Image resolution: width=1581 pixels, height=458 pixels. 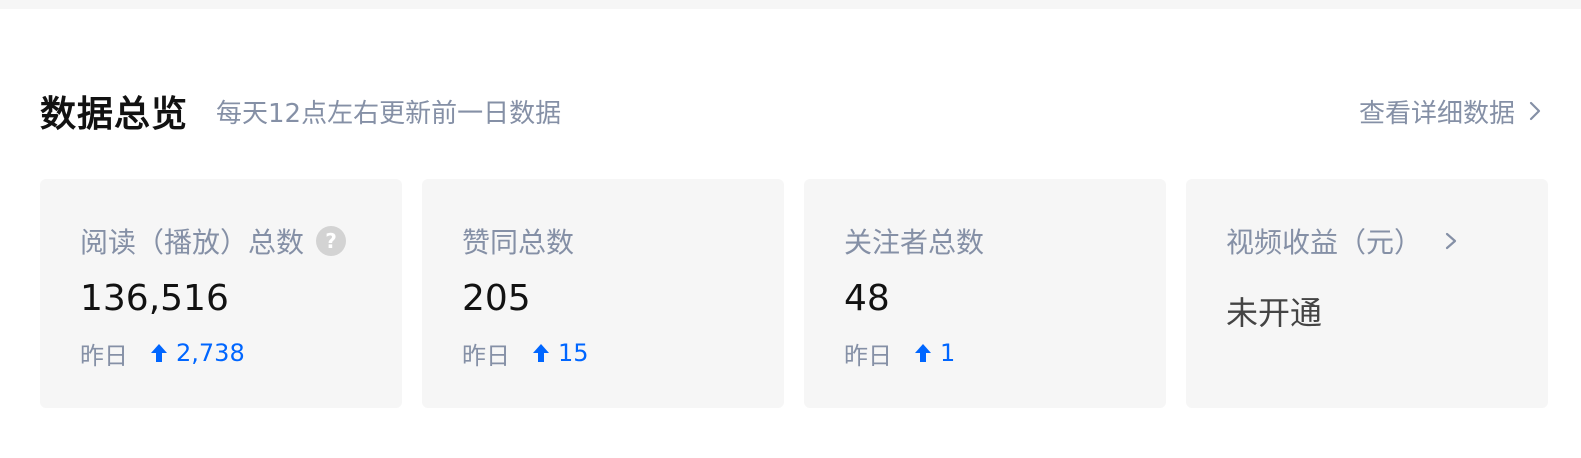 I want to click on stat-card-video-revenue: 视频收益（元） 未开通, so click(x=1367, y=293).